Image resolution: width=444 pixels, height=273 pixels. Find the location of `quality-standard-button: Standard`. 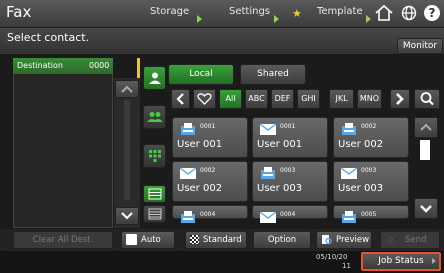

quality-standard-button: Standard is located at coordinates (216, 240).